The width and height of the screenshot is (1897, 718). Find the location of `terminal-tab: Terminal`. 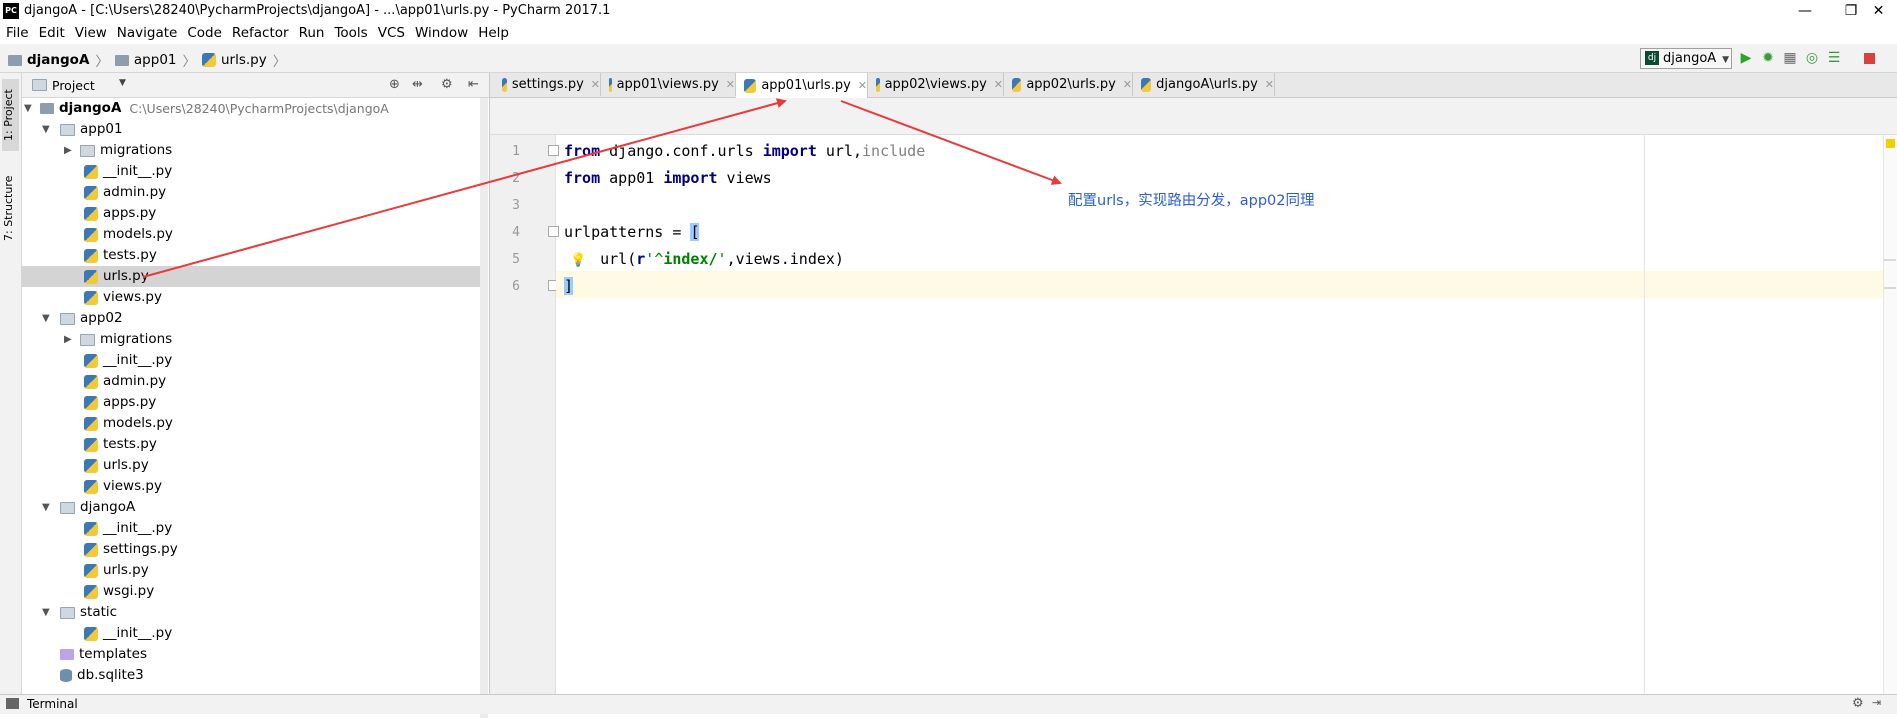

terminal-tab: Terminal is located at coordinates (52, 704).